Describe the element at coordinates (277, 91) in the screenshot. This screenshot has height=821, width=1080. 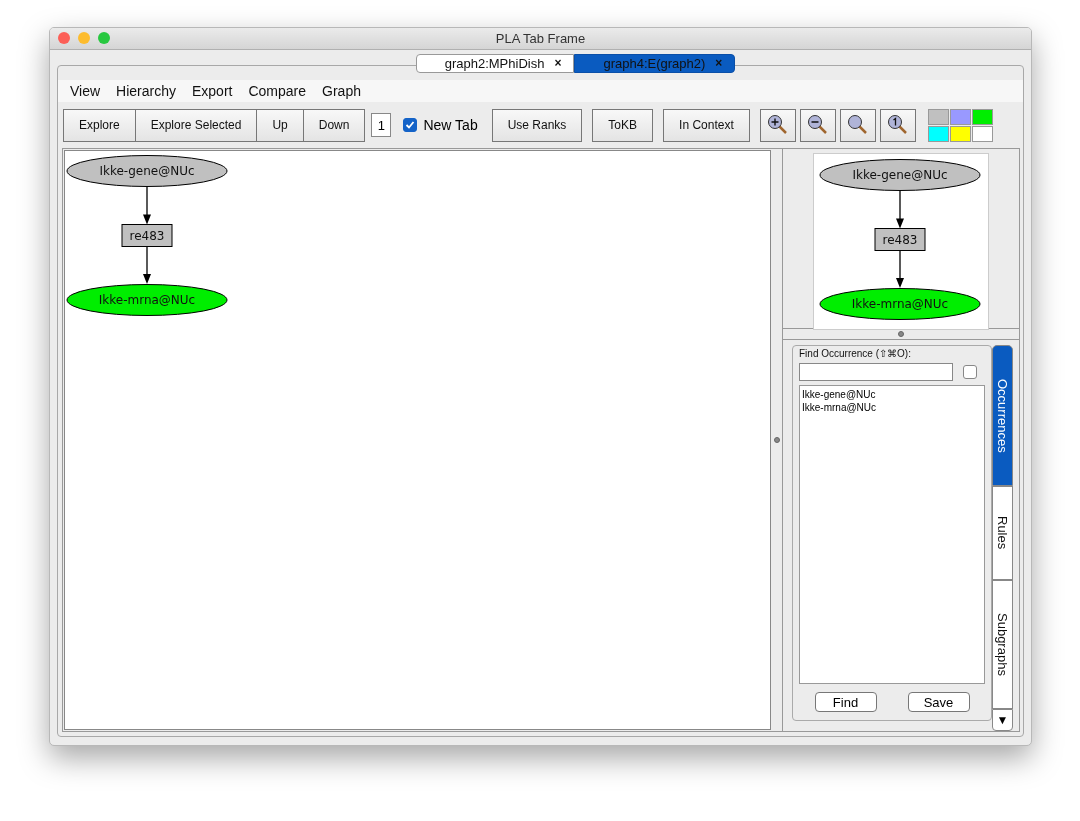
I see `menu-item: Compare` at that location.